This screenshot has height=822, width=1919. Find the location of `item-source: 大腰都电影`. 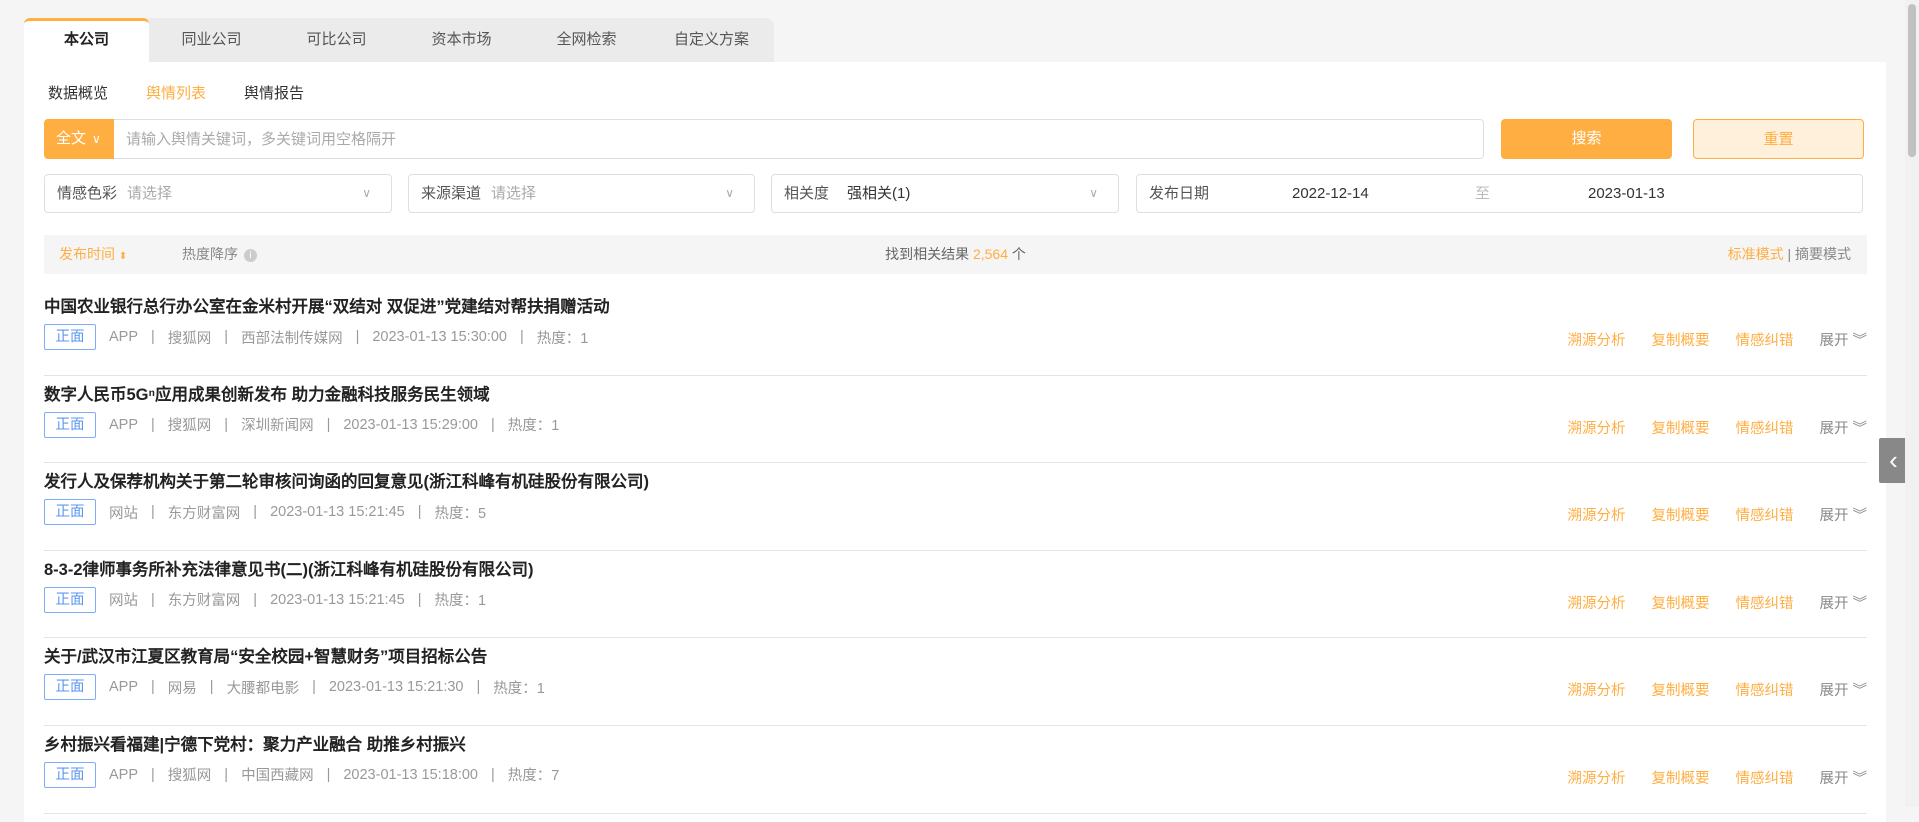

item-source: 大腰都电影 is located at coordinates (263, 688).